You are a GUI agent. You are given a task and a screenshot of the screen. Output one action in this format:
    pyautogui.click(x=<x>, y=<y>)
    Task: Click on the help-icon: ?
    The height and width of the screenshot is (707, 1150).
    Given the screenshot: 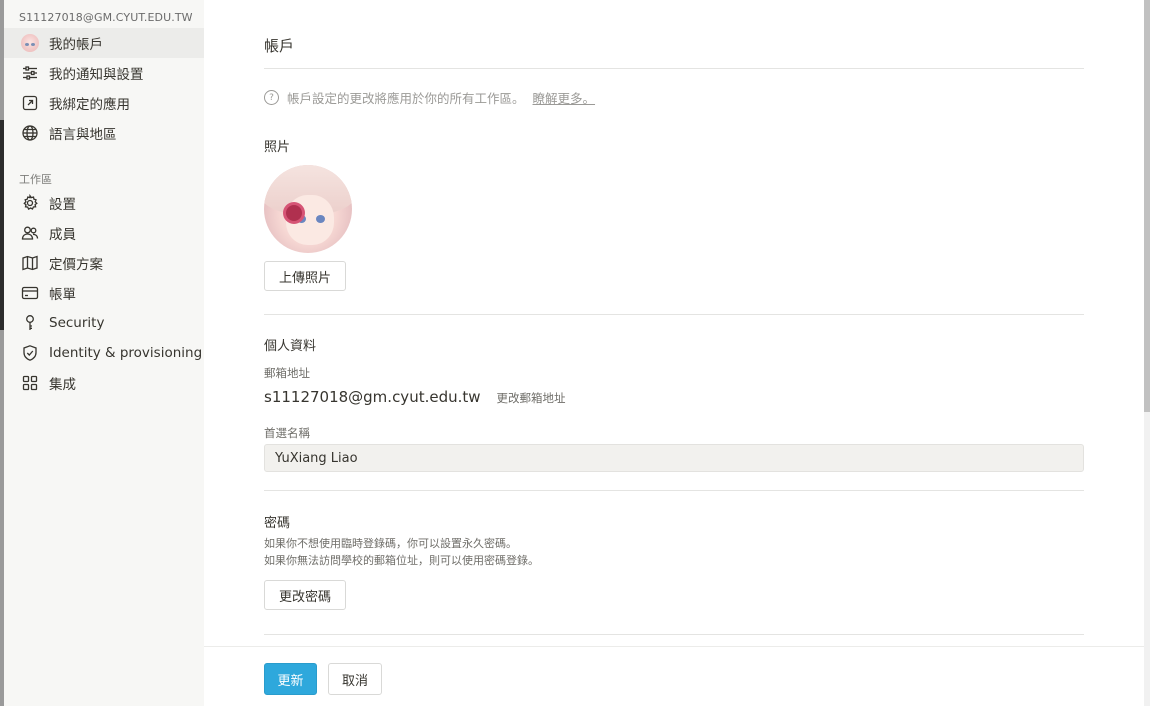 What is the action you would take?
    pyautogui.click(x=271, y=97)
    